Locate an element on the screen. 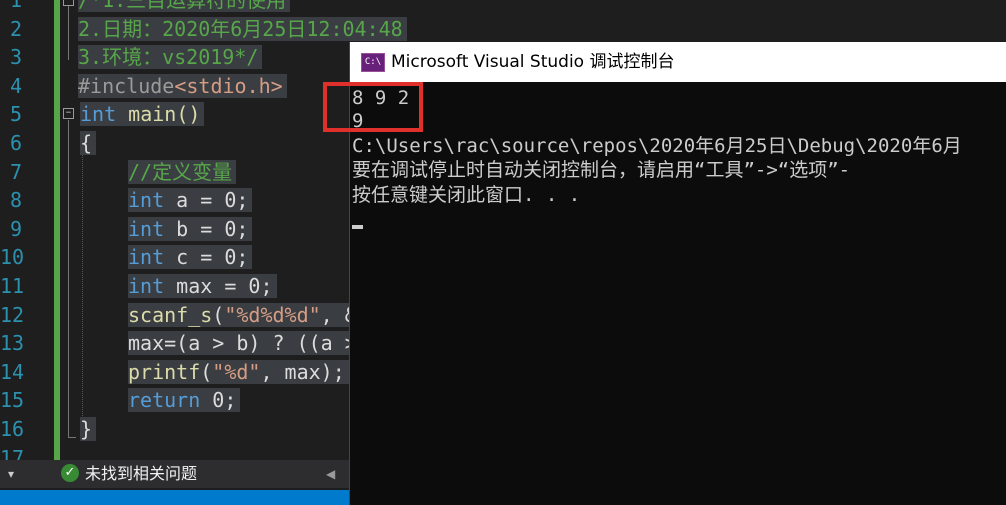 This screenshot has width=1006, height=505. include-header: <stdio.h> is located at coordinates (228, 85).